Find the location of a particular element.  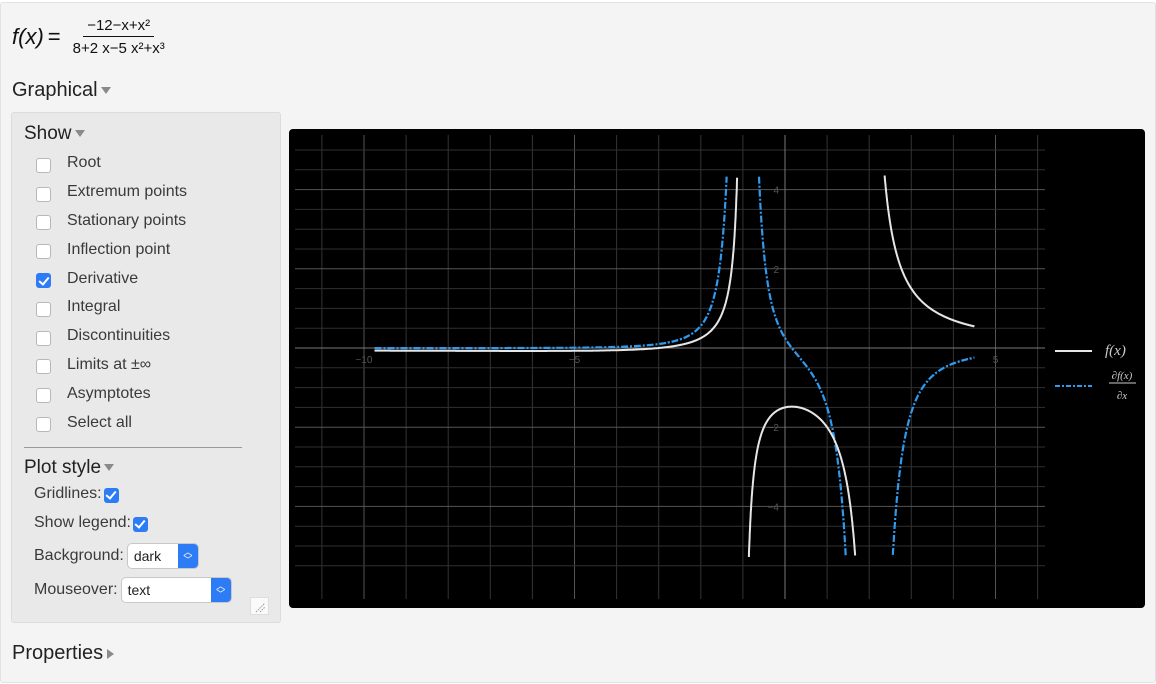

checkbox-label: Inflection point is located at coordinates (119, 249).